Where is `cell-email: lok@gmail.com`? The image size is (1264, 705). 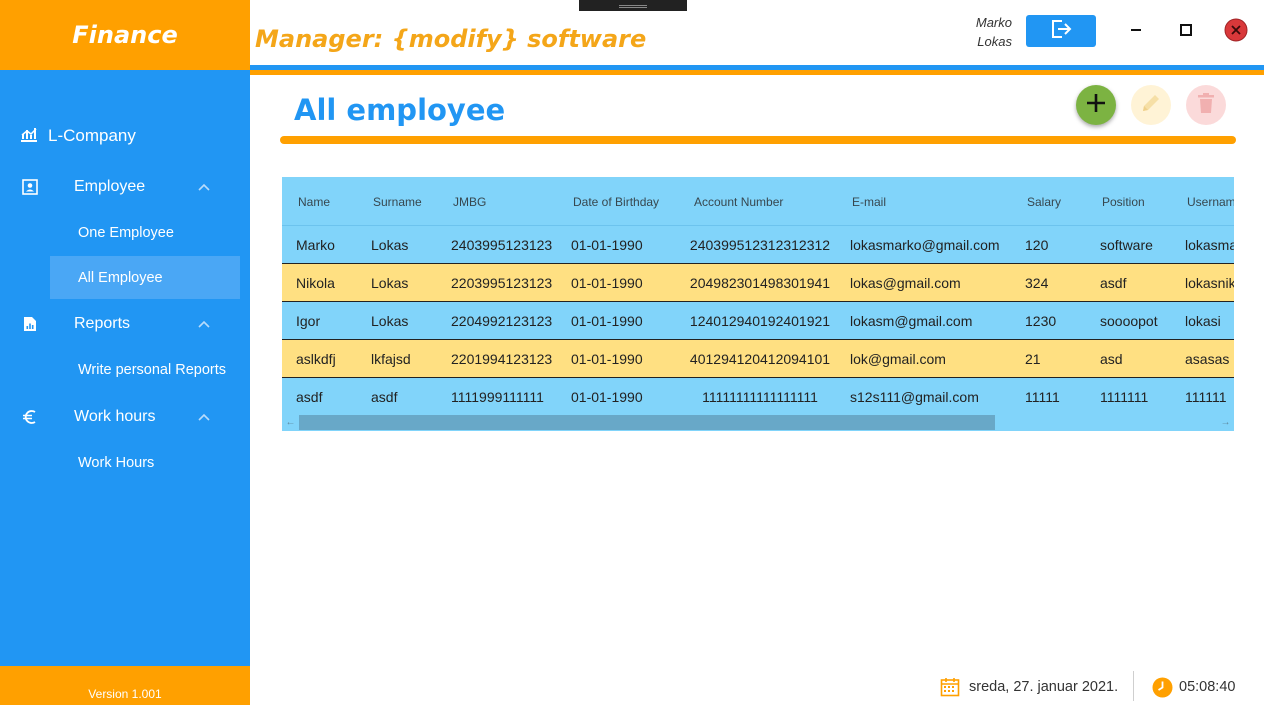
cell-email: lok@gmail.com is located at coordinates (898, 358).